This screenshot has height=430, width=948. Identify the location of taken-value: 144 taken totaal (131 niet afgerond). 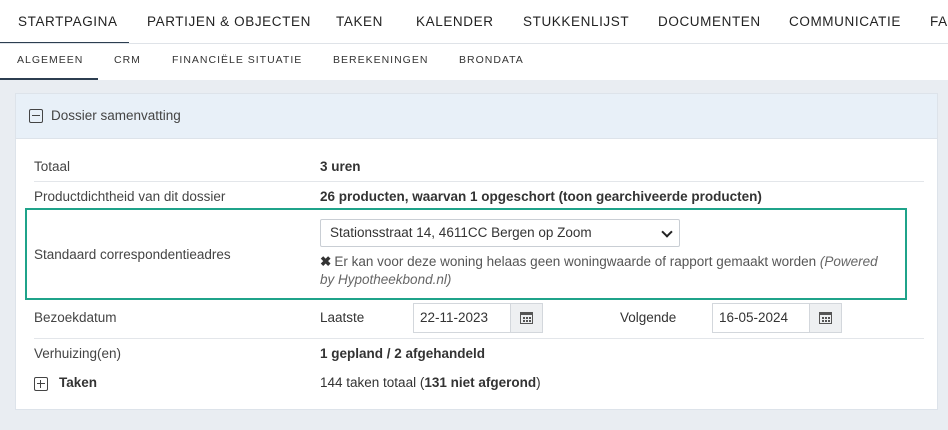
(430, 382).